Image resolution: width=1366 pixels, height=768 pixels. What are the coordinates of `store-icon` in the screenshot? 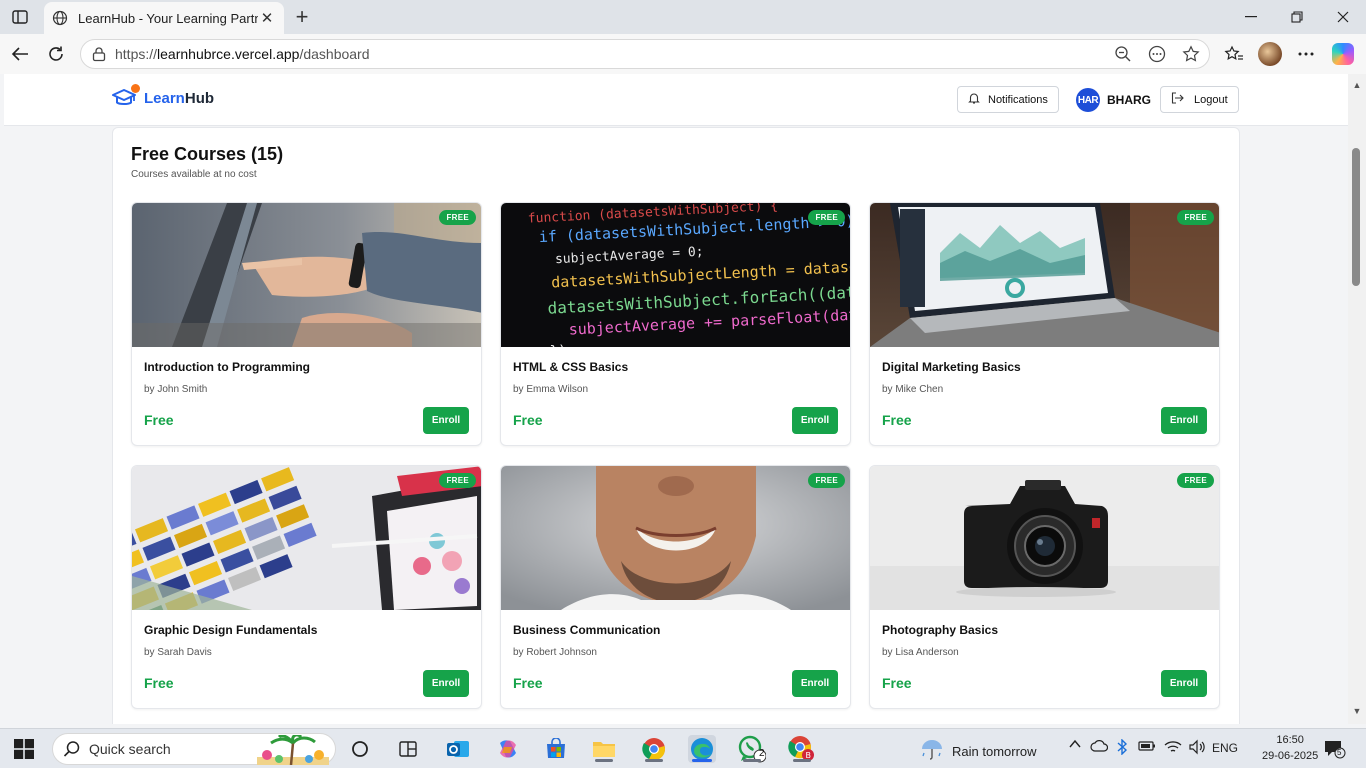 It's located at (556, 749).